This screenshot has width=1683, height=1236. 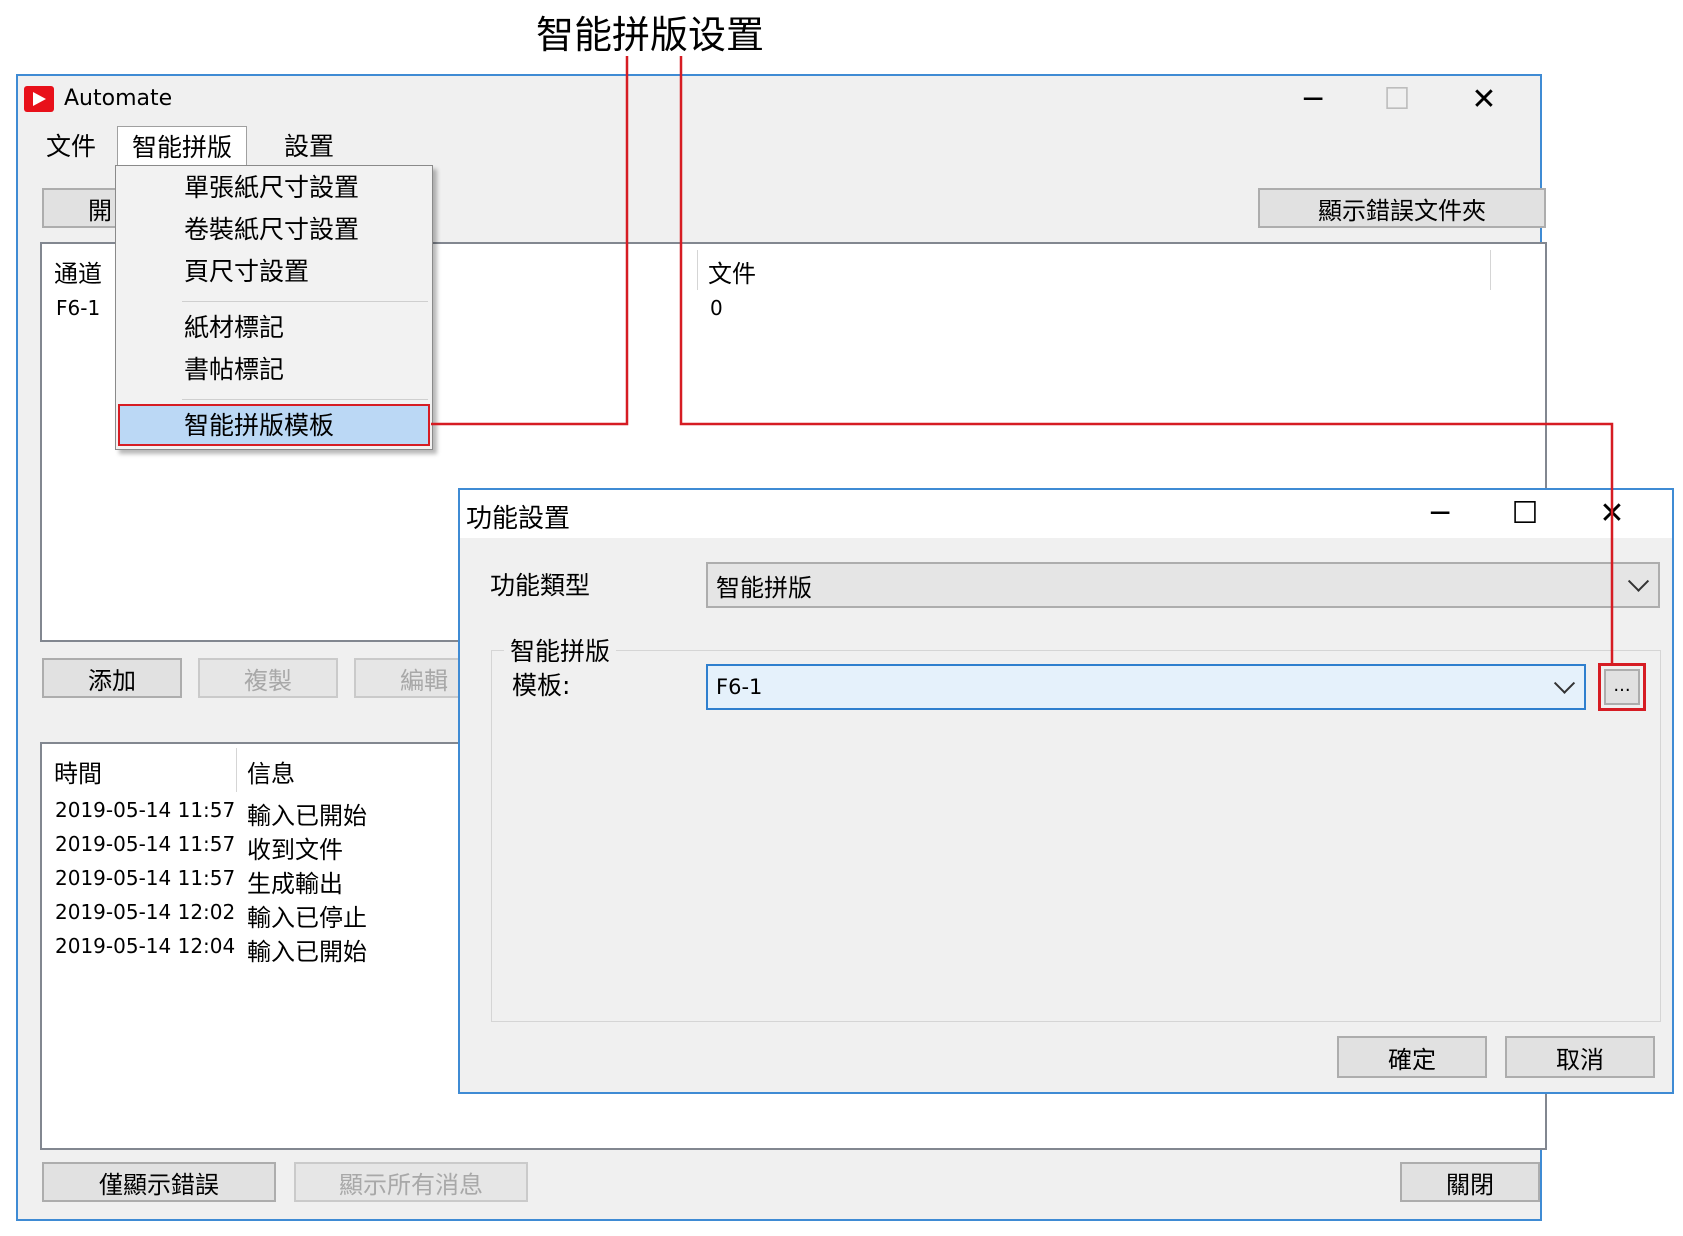 I want to click on close-main-button: 關閉, so click(x=1470, y=1182).